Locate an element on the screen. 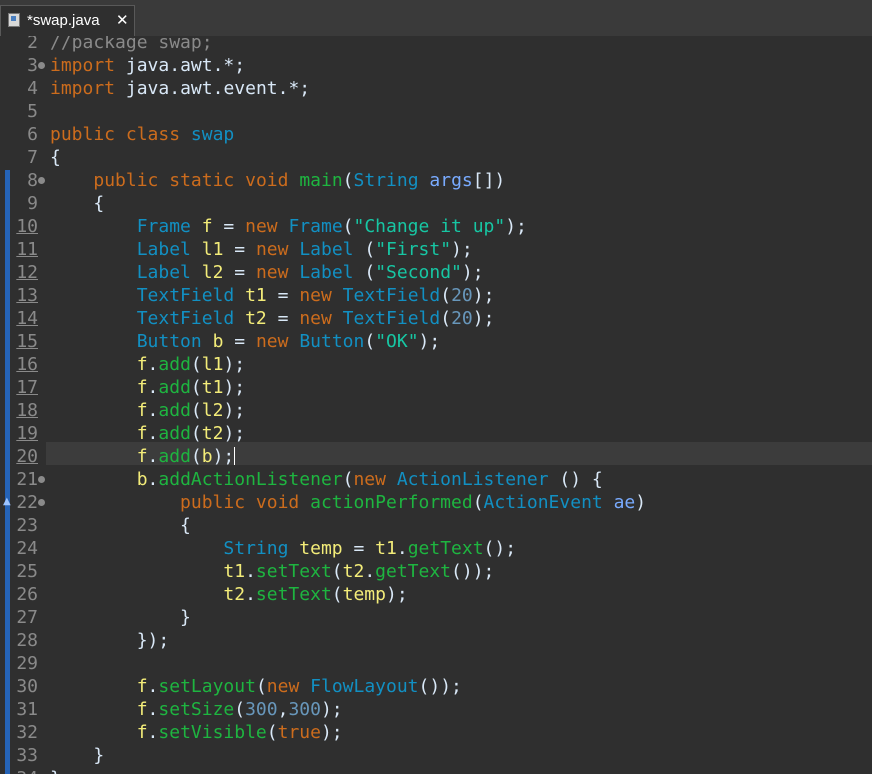 This screenshot has width=872, height=774. code-text: t2.setText(temp); is located at coordinates (228, 594).